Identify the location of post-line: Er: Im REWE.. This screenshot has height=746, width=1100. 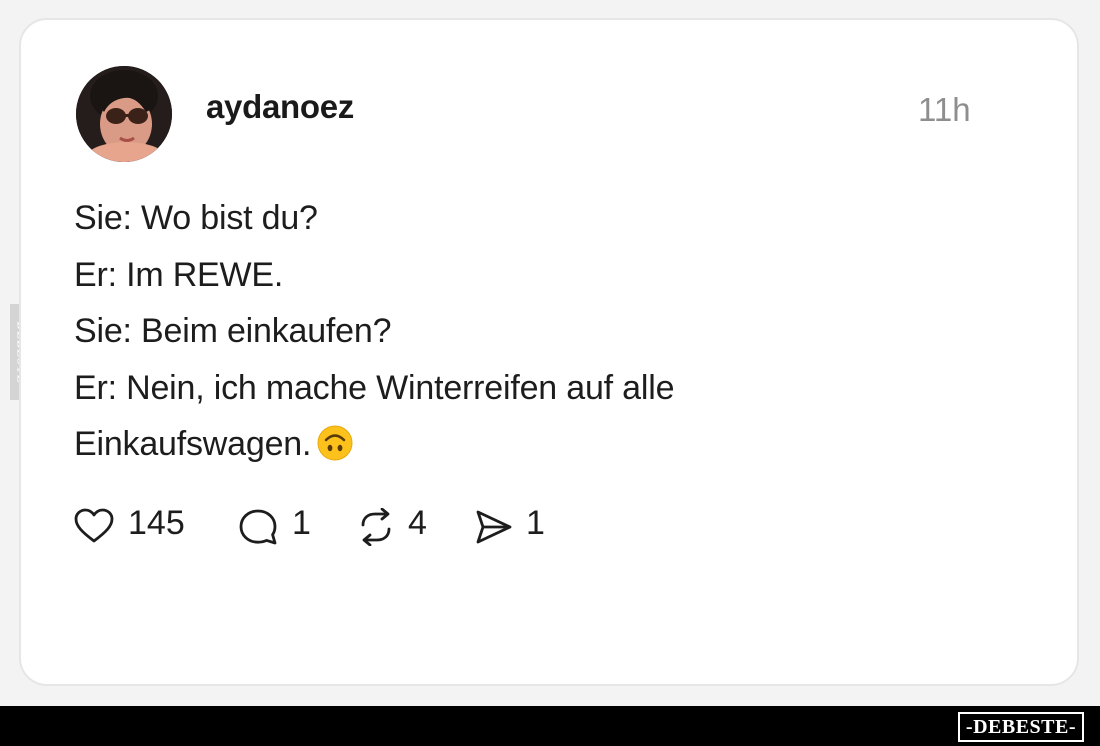
(179, 274).